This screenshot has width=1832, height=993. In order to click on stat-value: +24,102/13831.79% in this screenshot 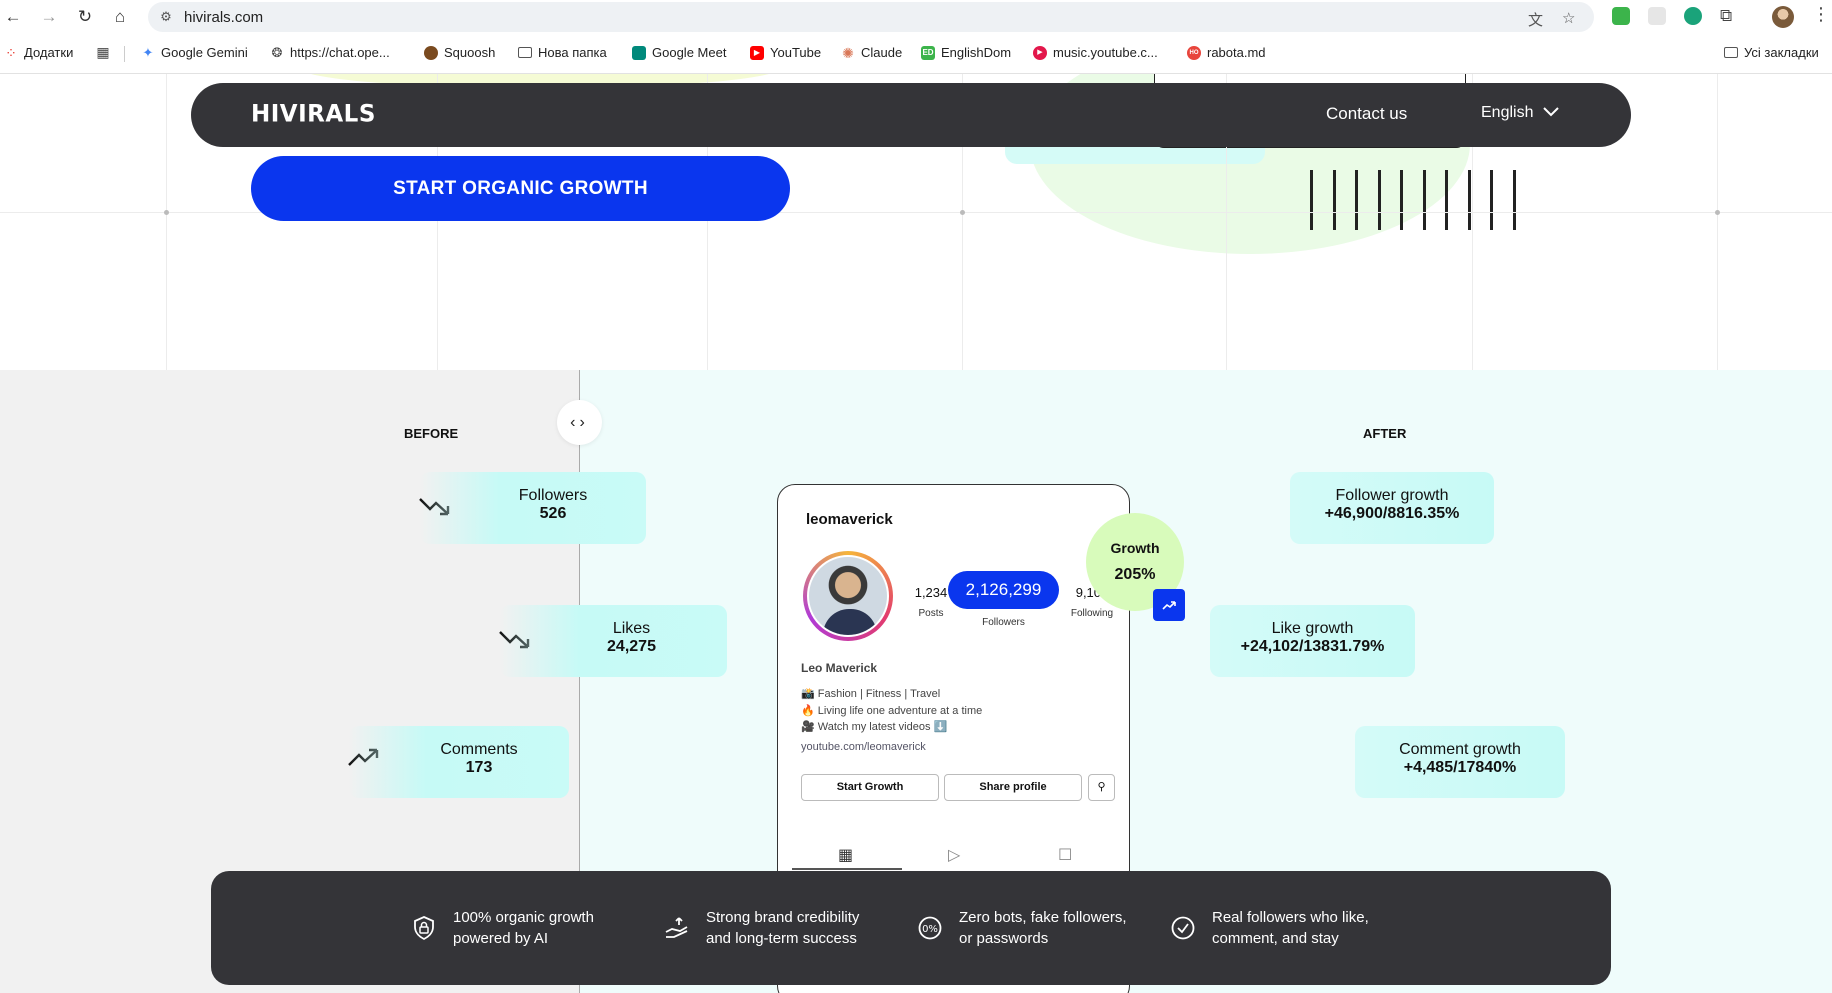, I will do `click(1312, 646)`.